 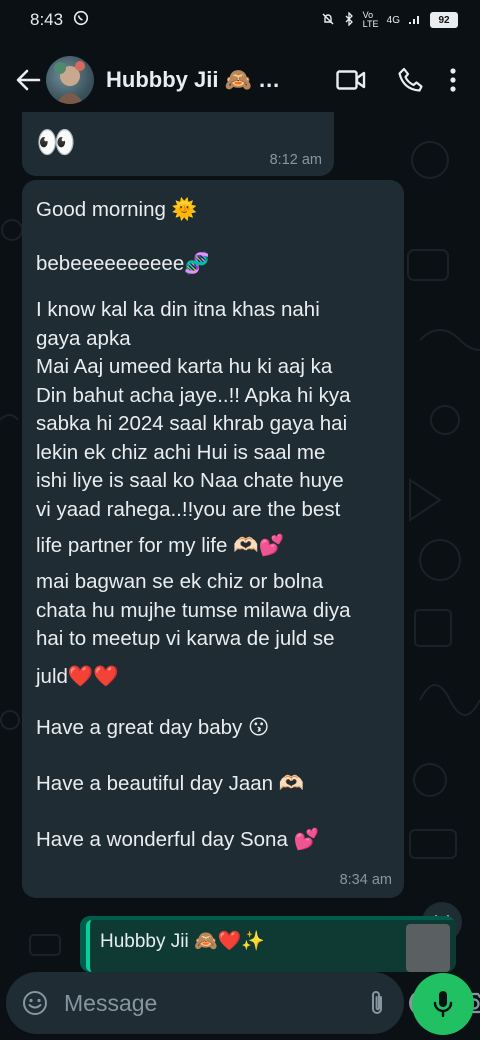 I want to click on back-arrow-icon, so click(x=28, y=80).